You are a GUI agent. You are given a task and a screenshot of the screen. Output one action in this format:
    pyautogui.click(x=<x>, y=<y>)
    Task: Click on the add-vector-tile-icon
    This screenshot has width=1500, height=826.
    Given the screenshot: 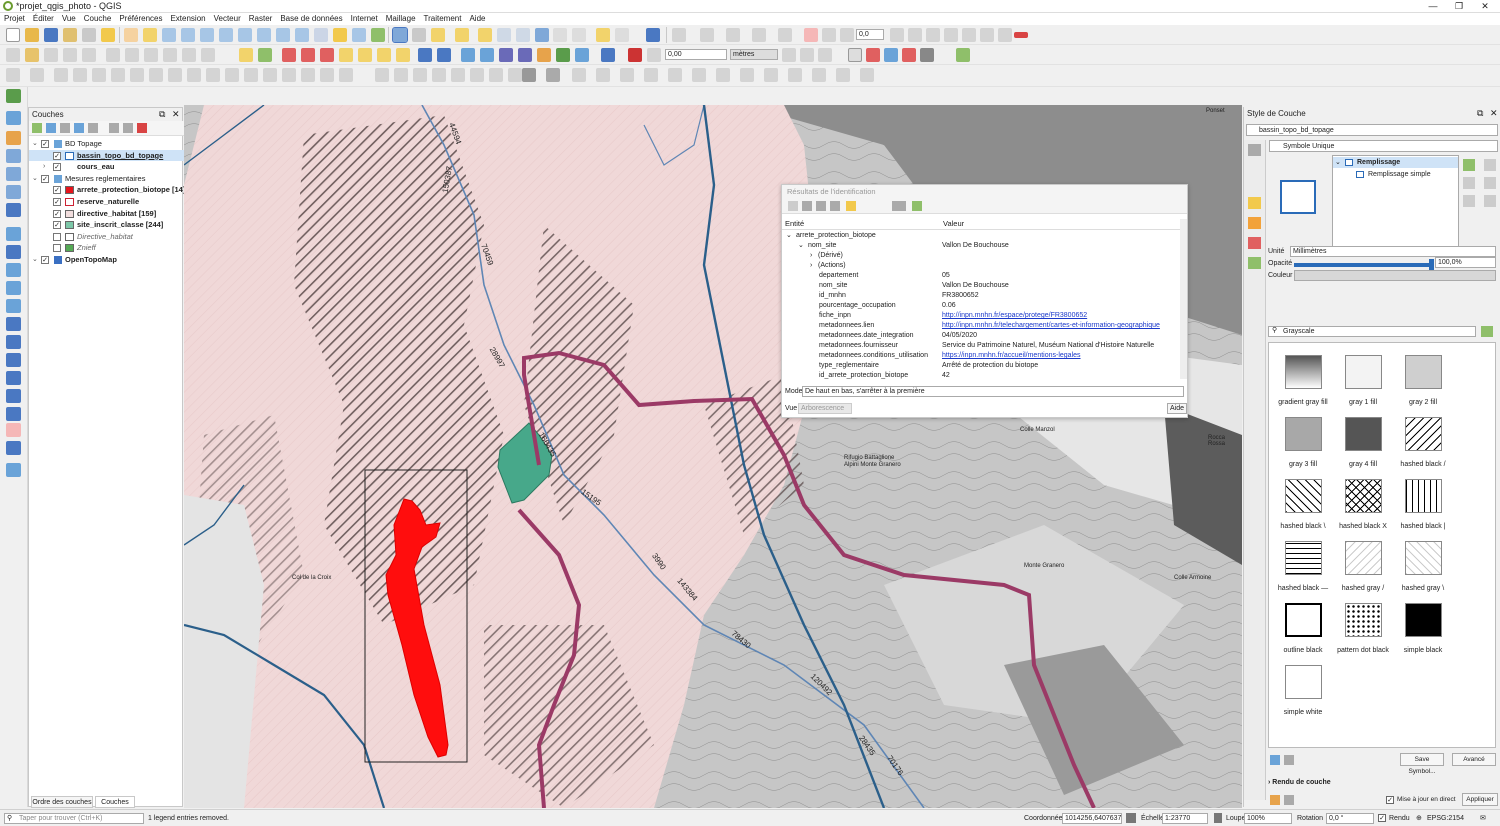 What is the action you would take?
    pyautogui.click(x=13, y=324)
    